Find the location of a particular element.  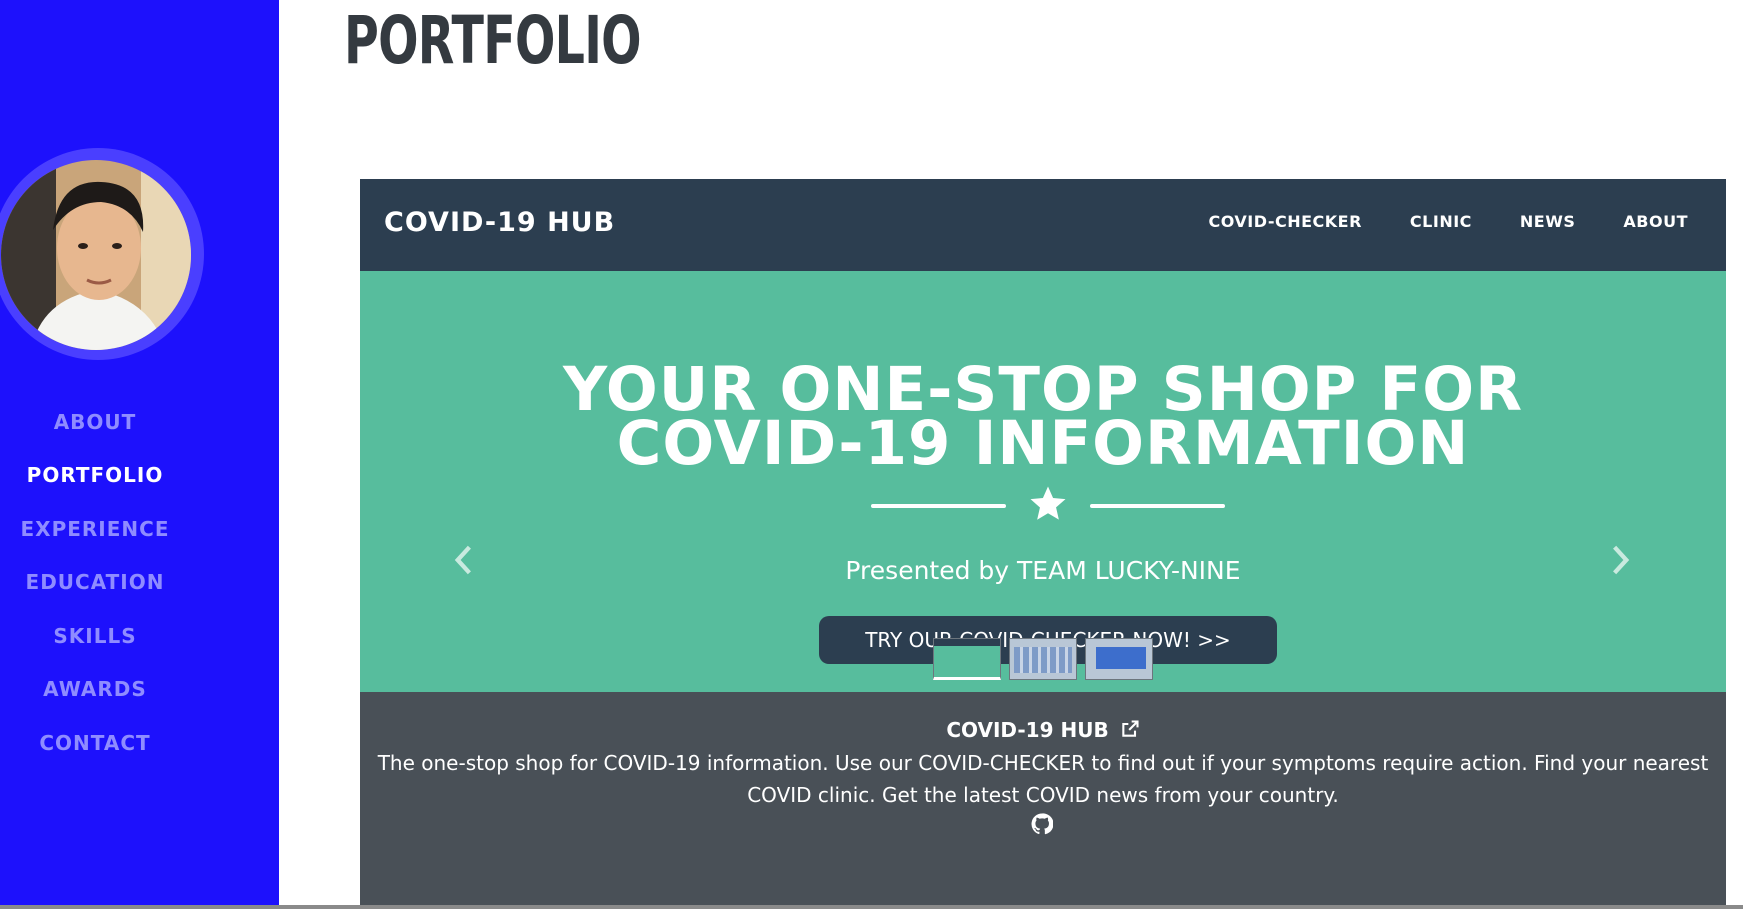

sidebar-item-portfolio: PORTFOLIO is located at coordinates (95, 476).